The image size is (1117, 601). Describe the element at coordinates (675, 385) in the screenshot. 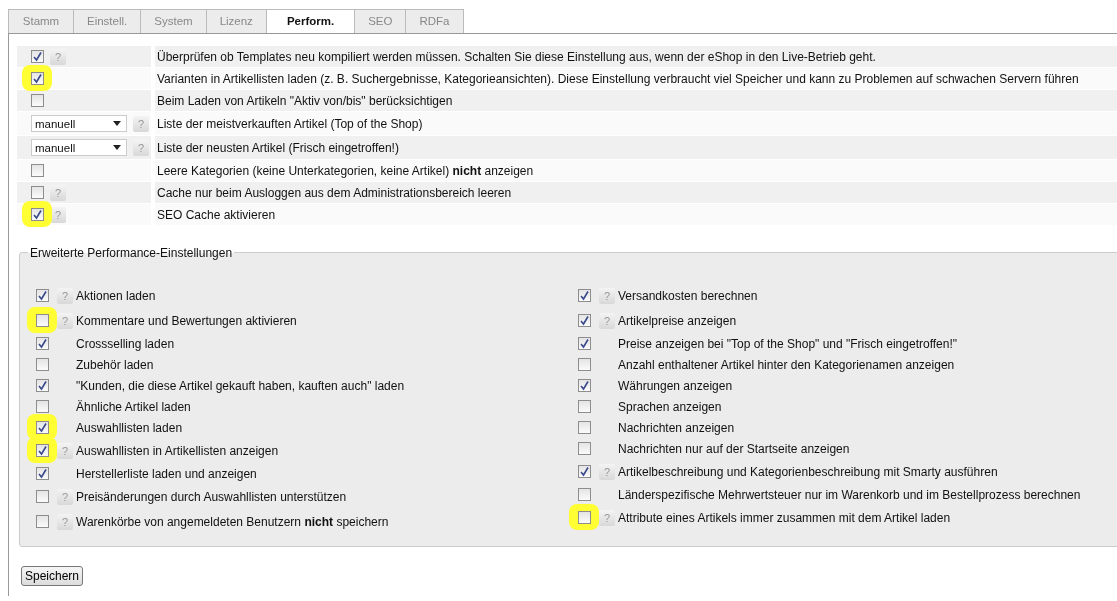

I see `setting-label: Währungen anzeigen` at that location.